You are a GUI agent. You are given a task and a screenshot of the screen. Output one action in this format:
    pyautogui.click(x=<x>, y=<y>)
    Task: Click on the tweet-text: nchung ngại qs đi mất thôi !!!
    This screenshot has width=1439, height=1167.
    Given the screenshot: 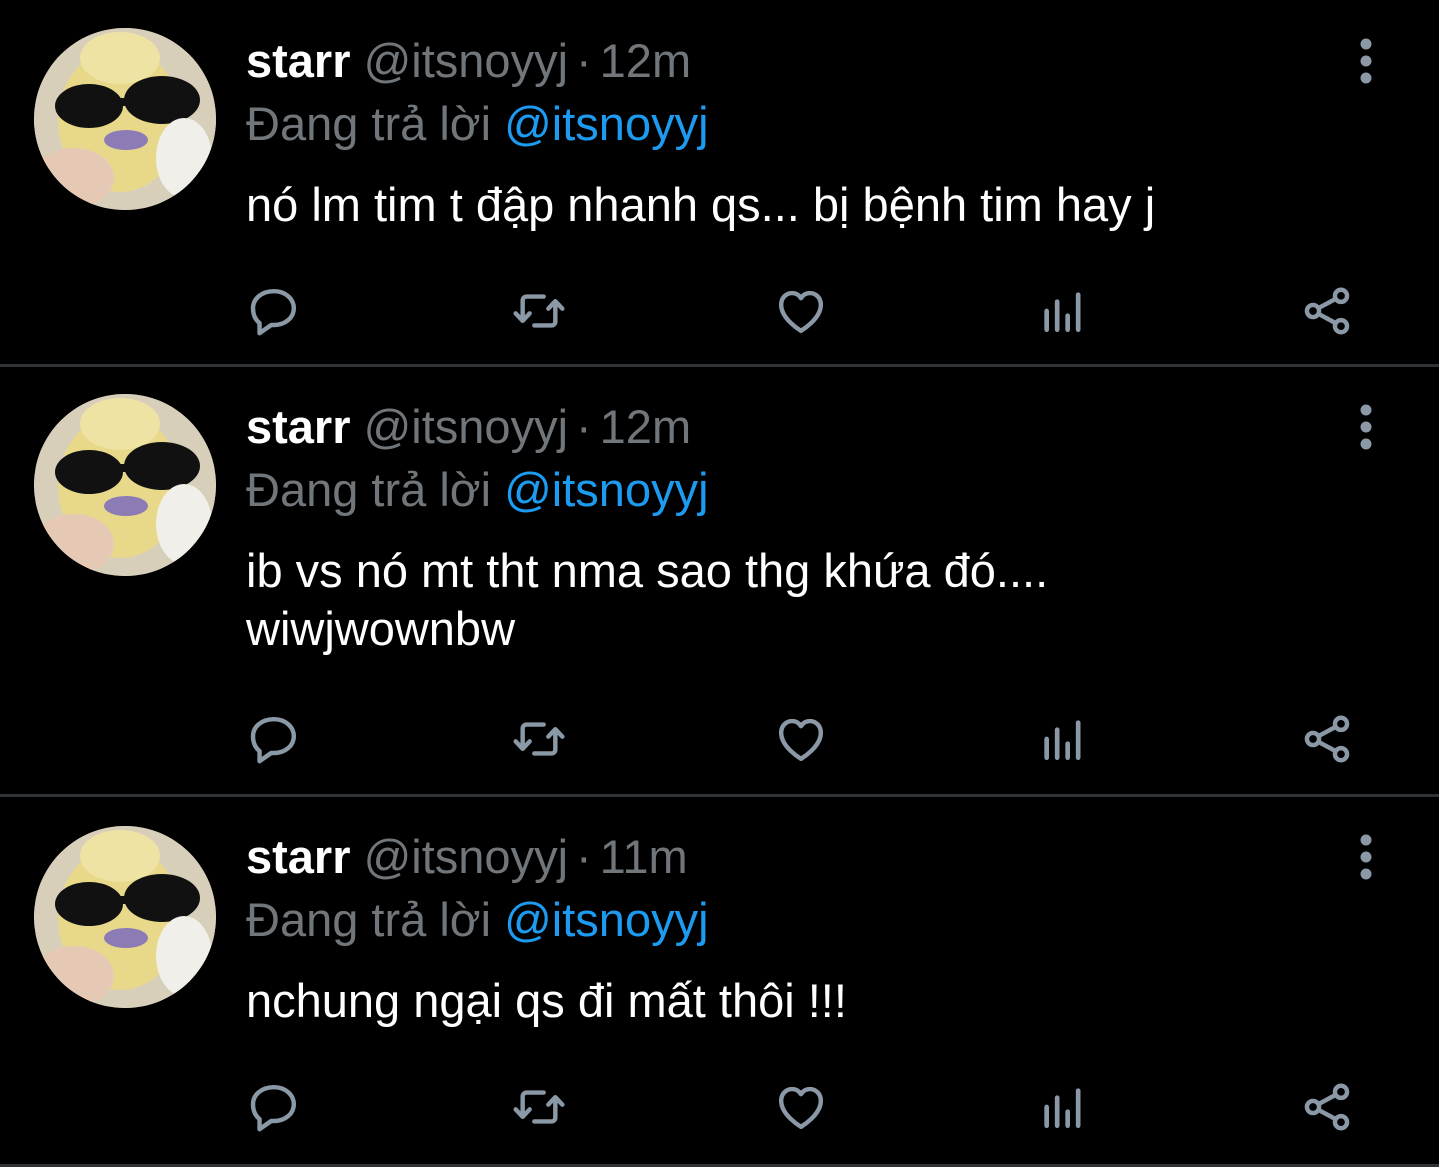 What is the action you would take?
    pyautogui.click(x=546, y=1000)
    